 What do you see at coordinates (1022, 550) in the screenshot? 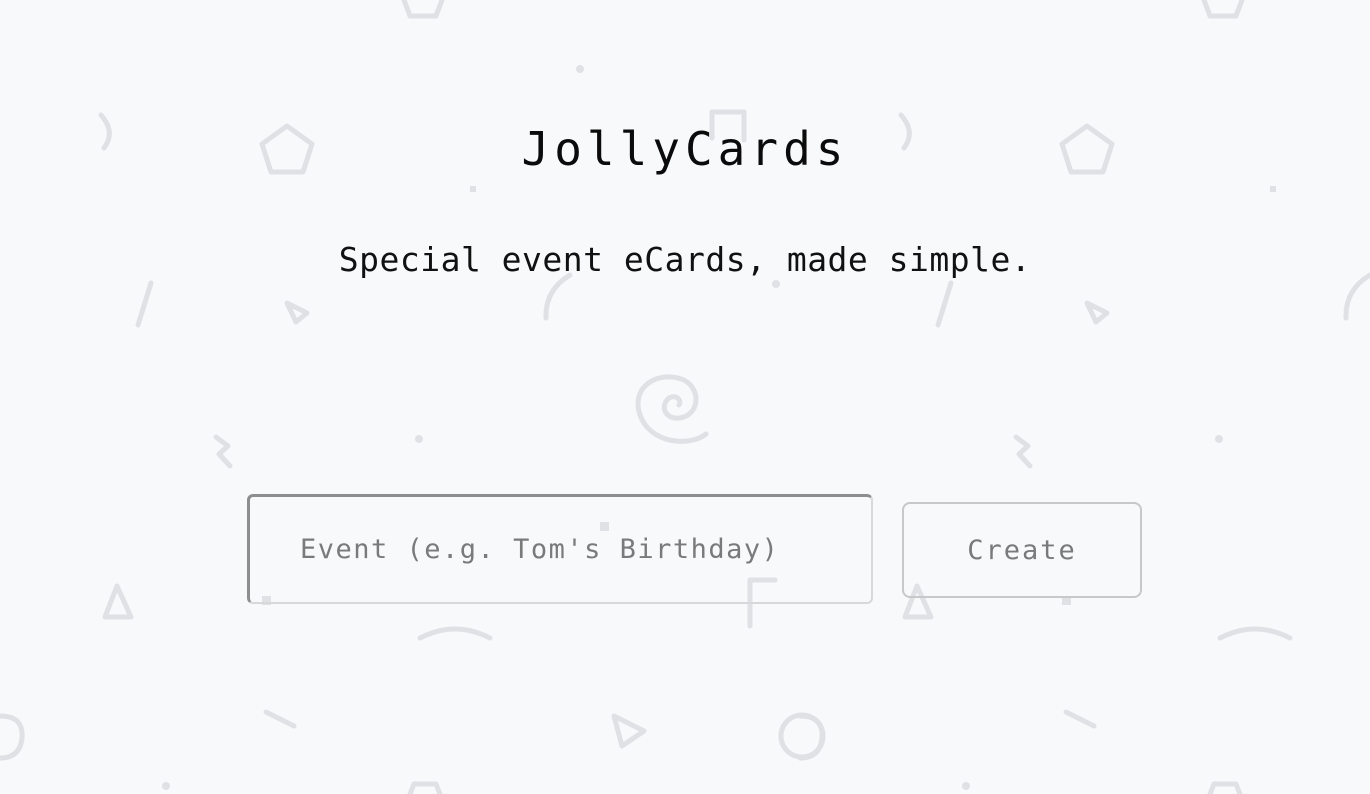
I see `create-button: Create` at bounding box center [1022, 550].